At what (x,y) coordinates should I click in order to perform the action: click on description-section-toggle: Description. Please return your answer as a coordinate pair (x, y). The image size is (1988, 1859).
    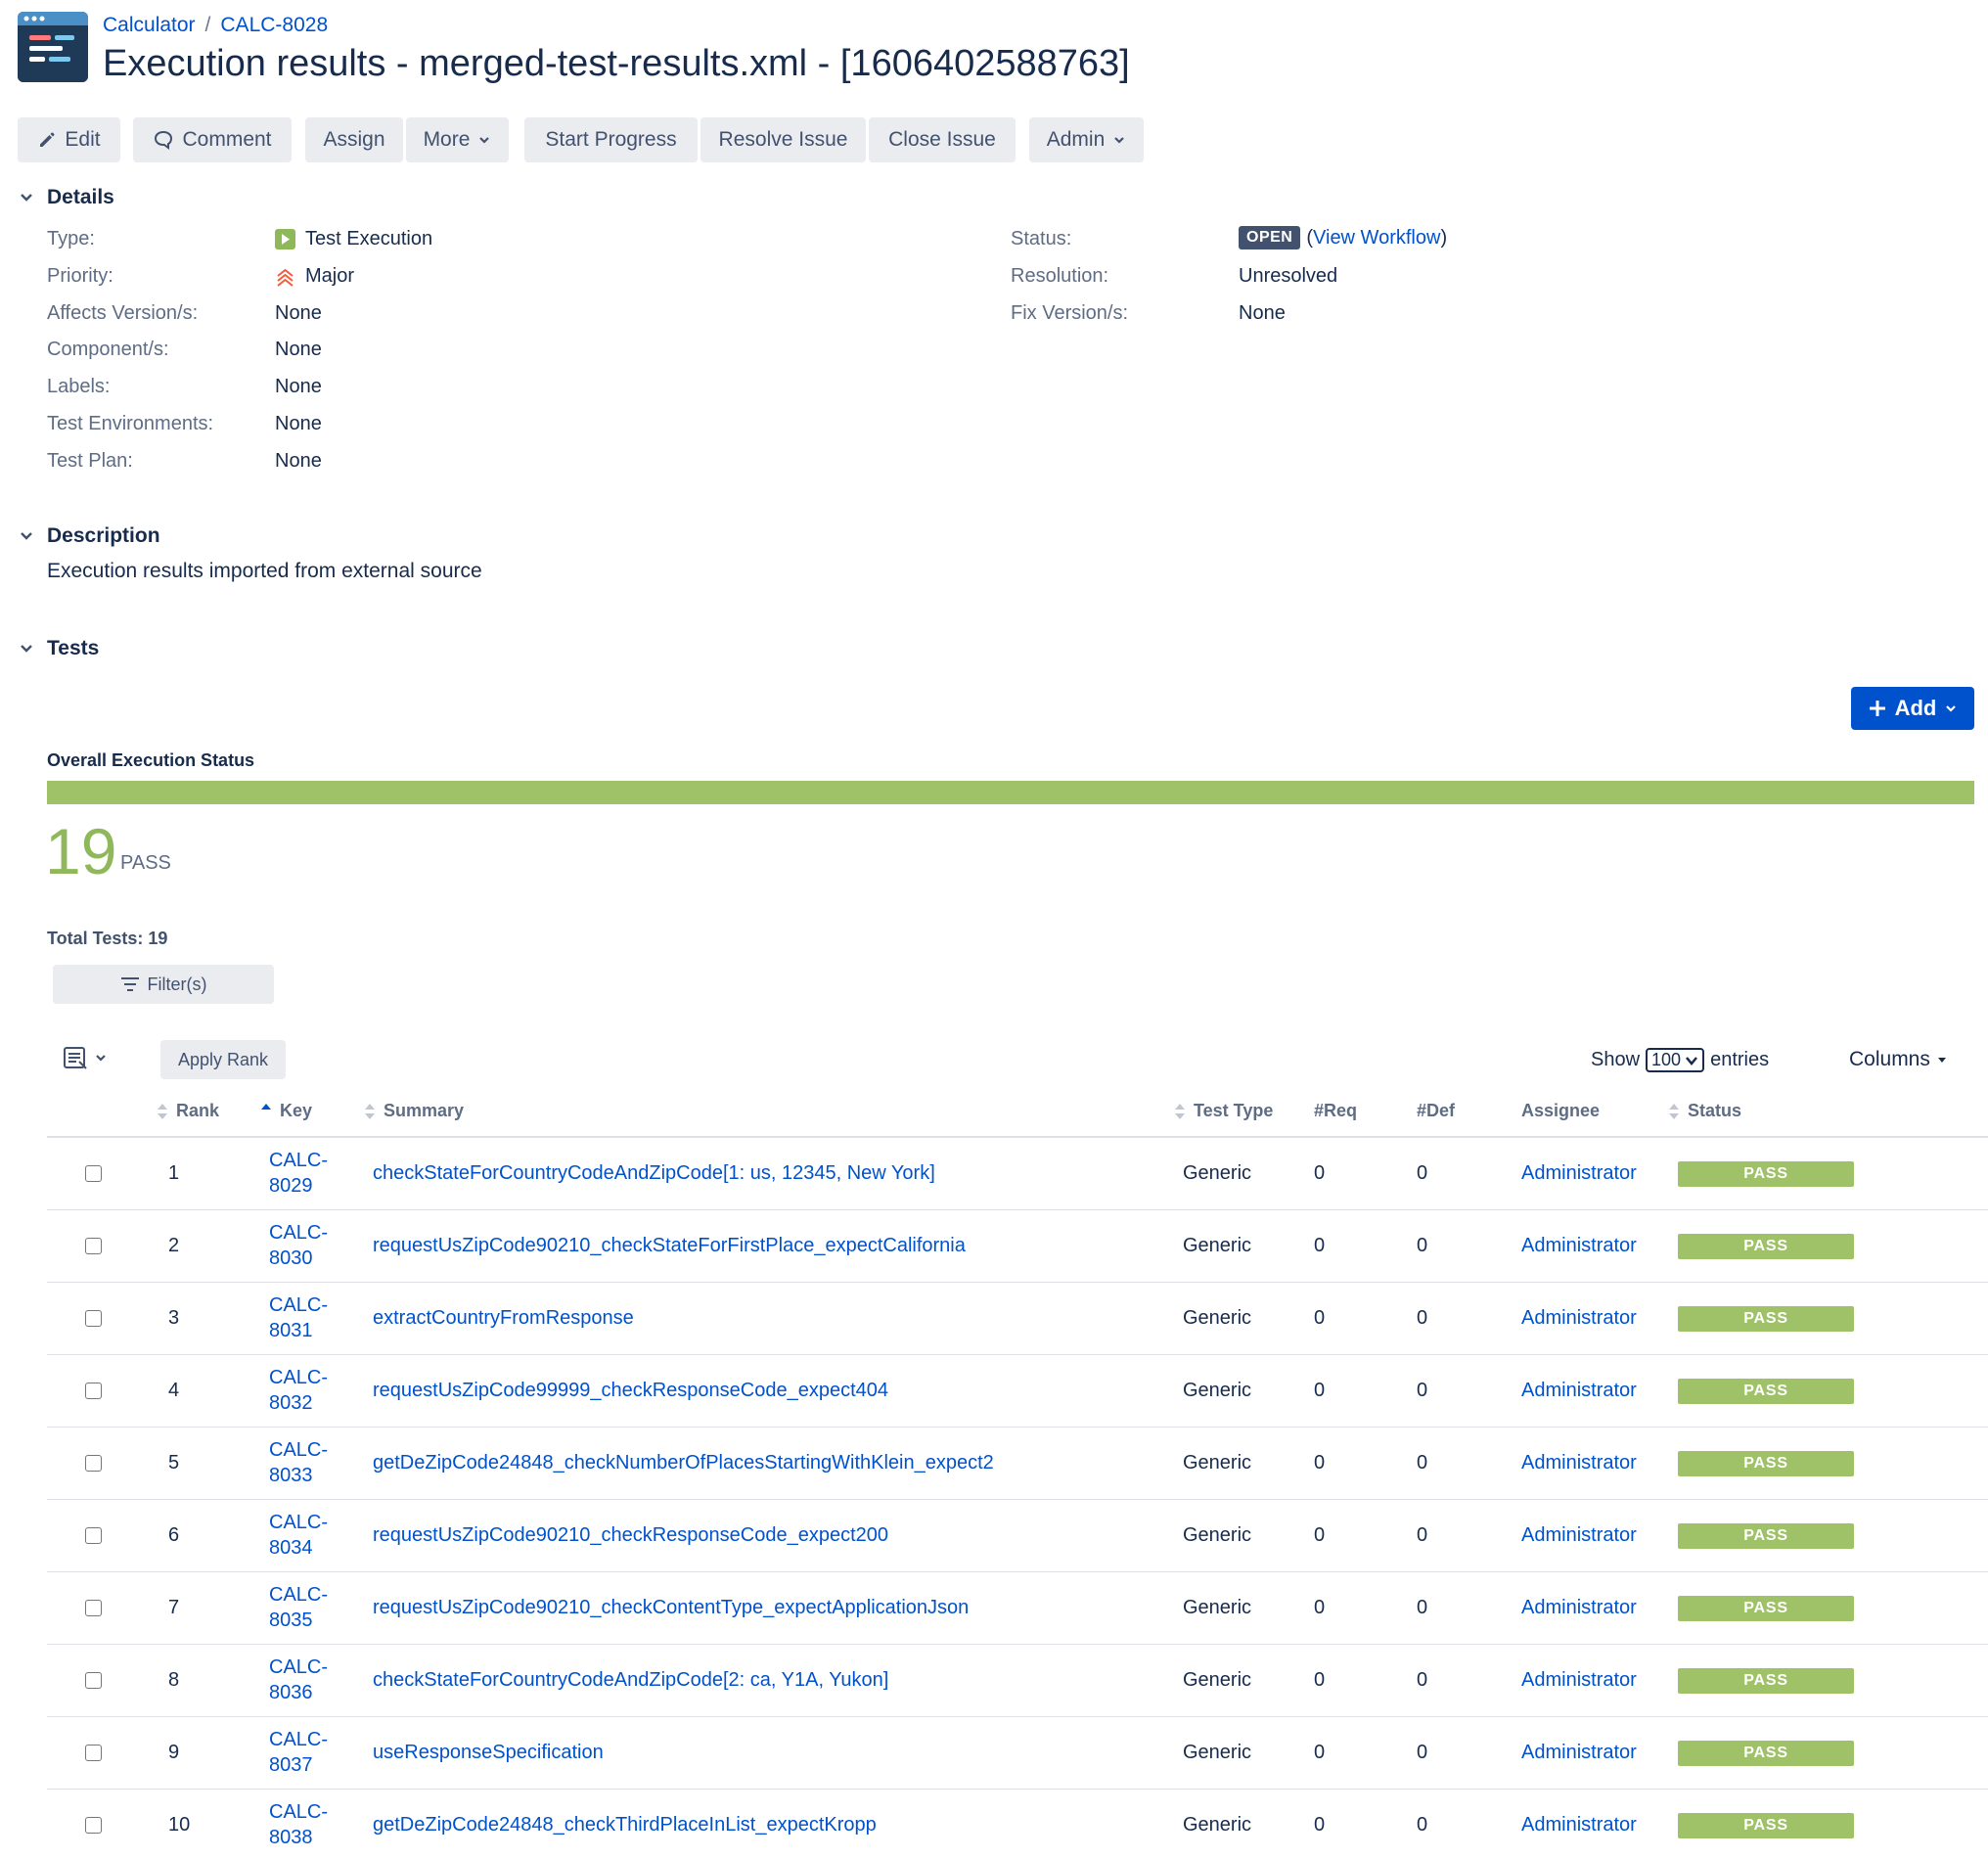
    Looking at the image, I should click on (89, 536).